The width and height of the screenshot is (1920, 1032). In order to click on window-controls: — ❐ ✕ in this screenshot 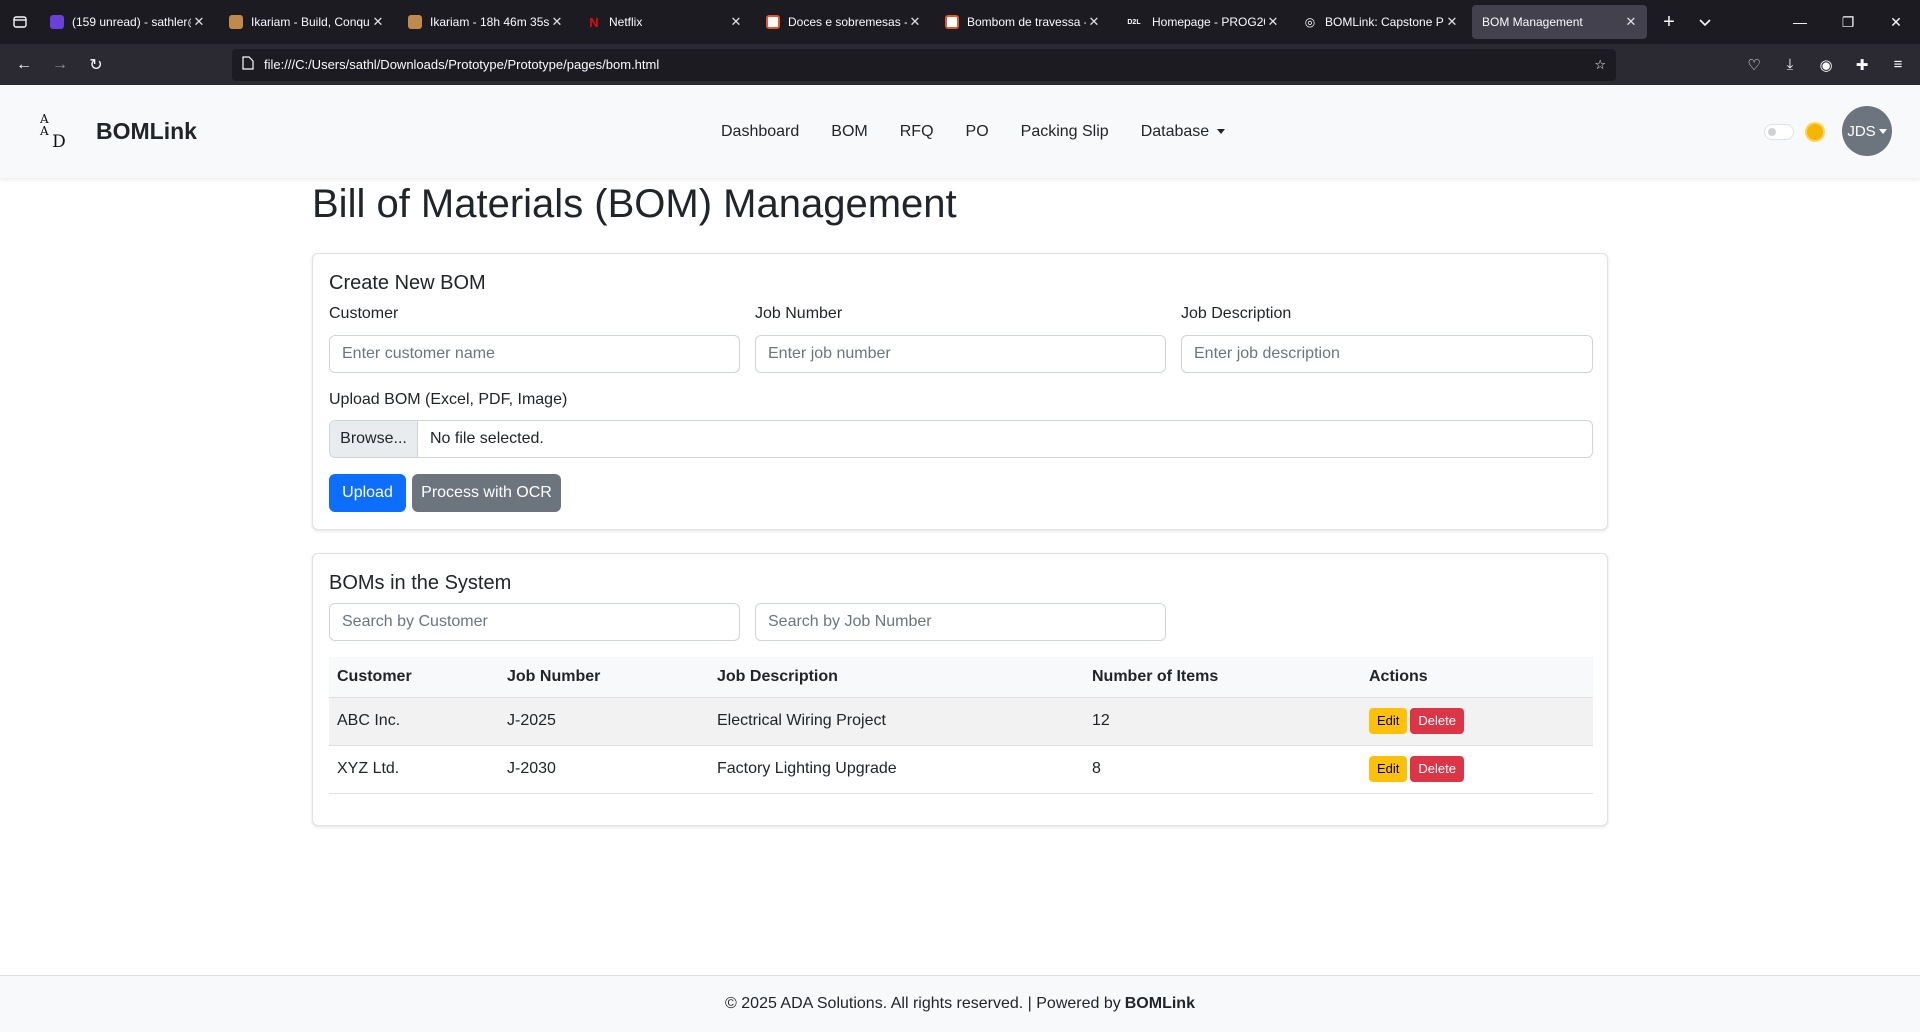, I will do `click(1848, 22)`.